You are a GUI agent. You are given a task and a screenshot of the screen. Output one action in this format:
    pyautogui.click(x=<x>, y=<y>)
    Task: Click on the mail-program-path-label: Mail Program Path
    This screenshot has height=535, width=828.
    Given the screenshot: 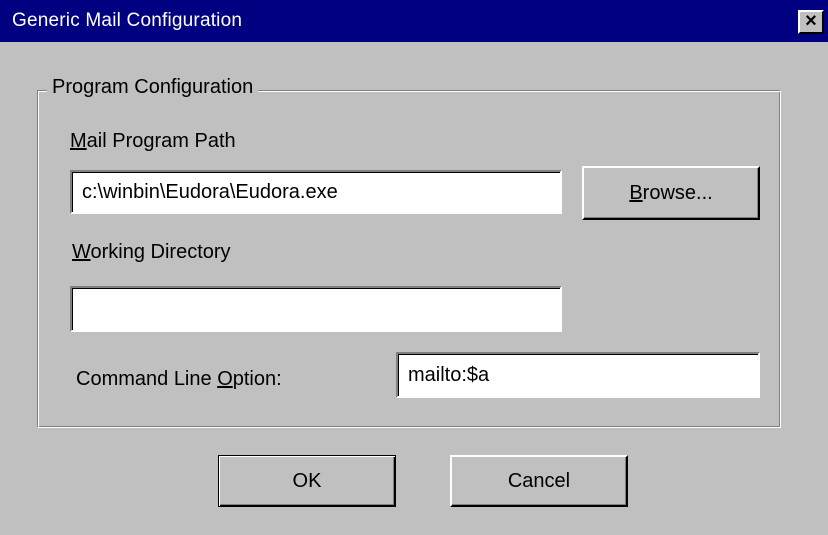 What is the action you would take?
    pyautogui.click(x=153, y=141)
    